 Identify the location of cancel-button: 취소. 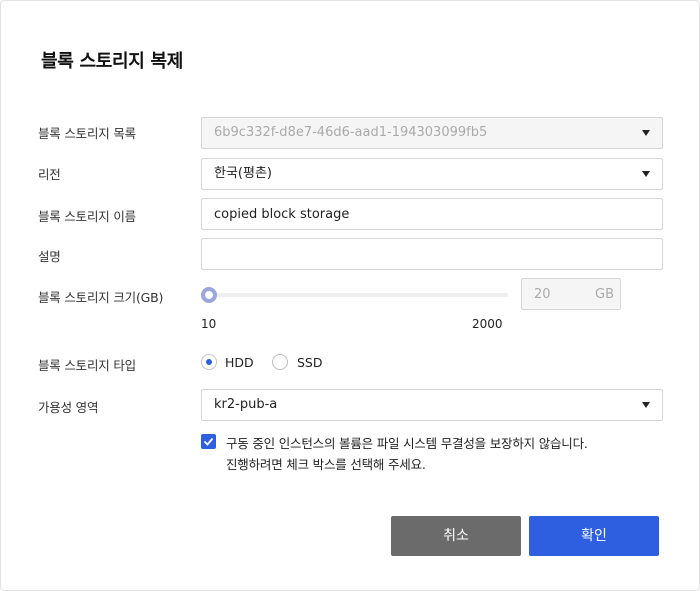
(456, 536).